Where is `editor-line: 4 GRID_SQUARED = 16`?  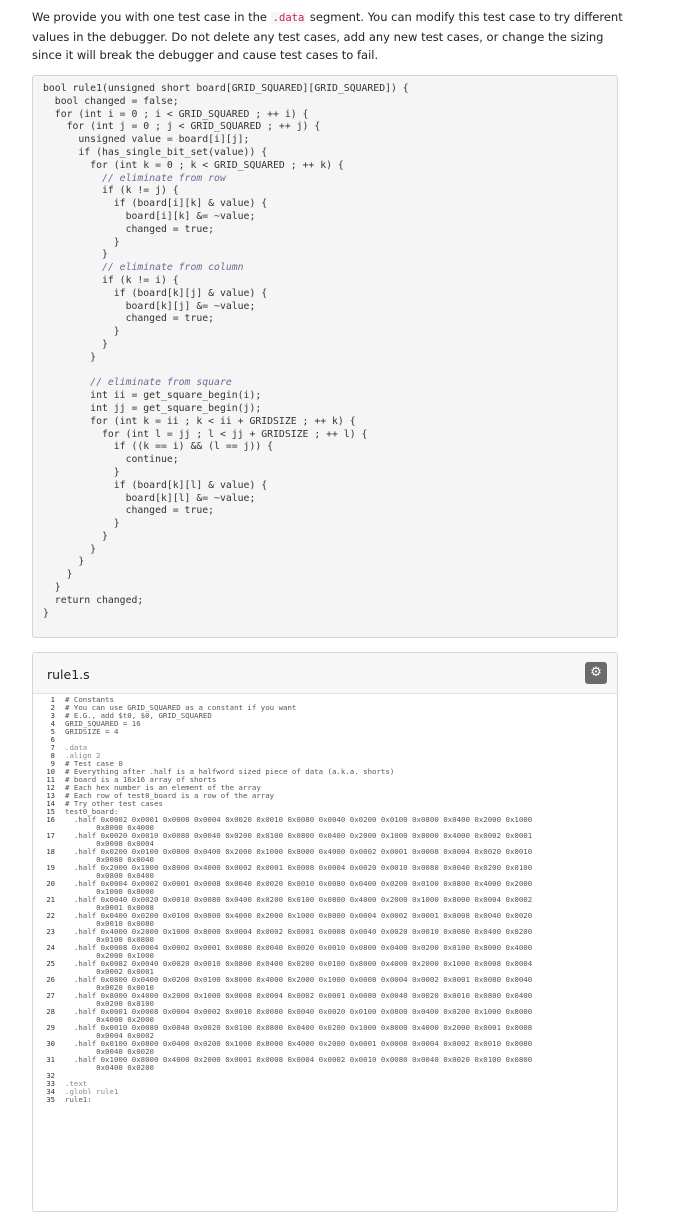
editor-line: 4 GRID_SQUARED = 16 is located at coordinates (325, 724).